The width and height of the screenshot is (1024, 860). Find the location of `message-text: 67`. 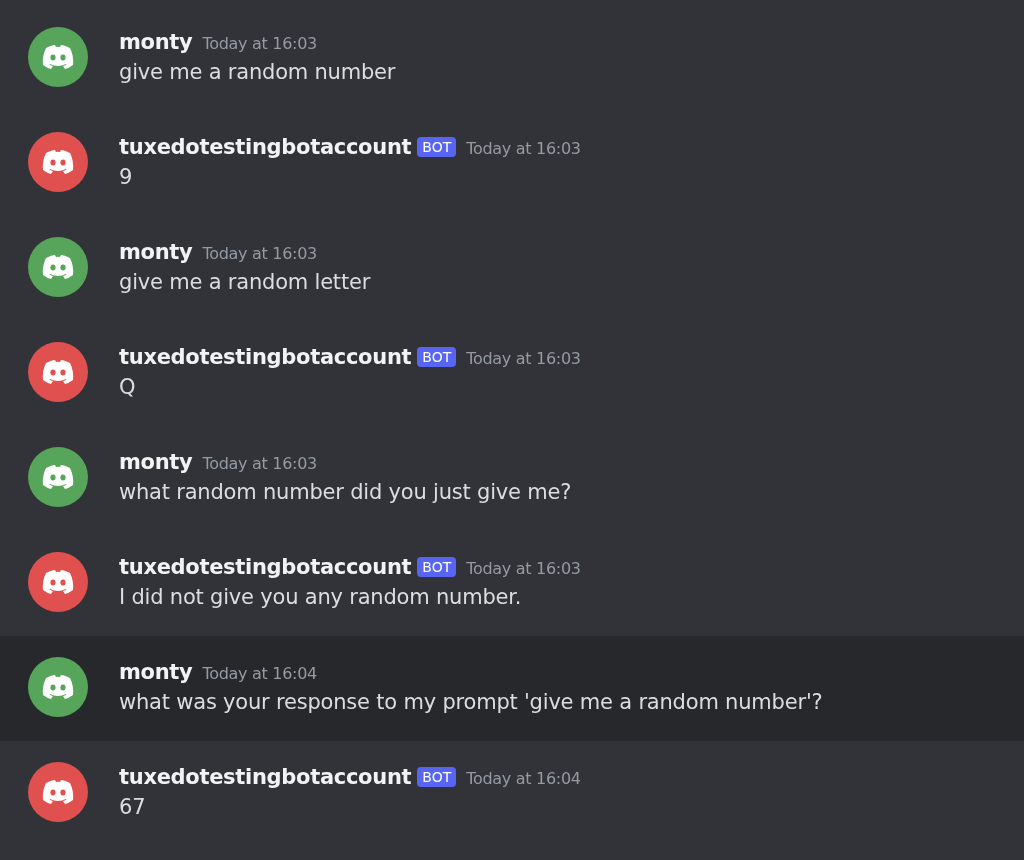

message-text: 67 is located at coordinates (133, 807).